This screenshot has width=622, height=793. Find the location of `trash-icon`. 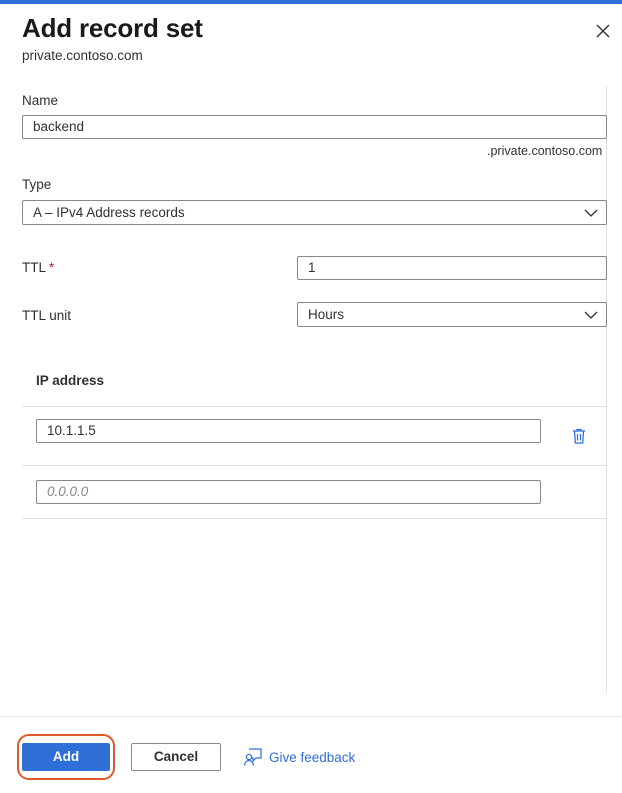

trash-icon is located at coordinates (579, 436).